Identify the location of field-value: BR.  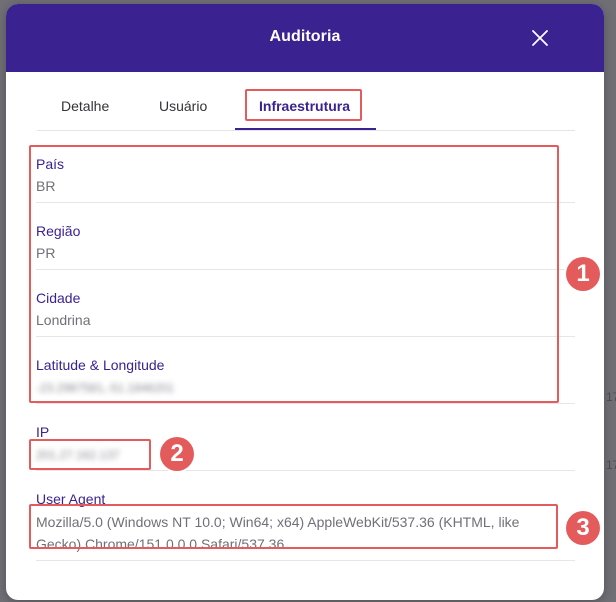
(46, 186).